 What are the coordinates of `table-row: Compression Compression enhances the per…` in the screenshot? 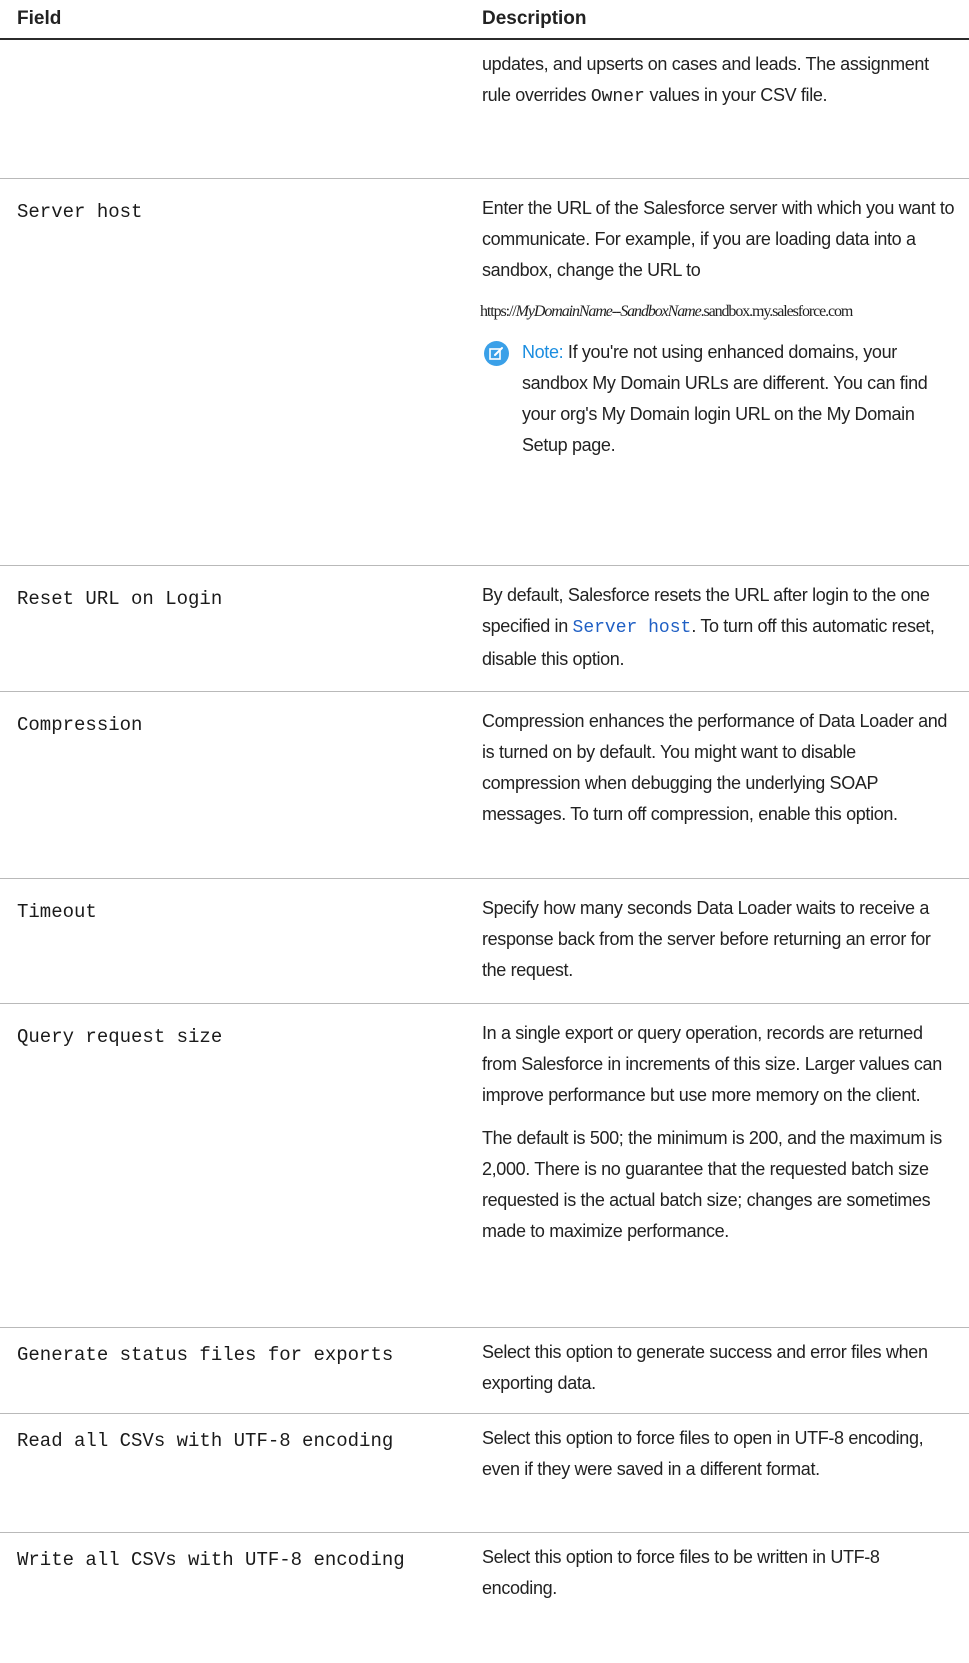 It's located at (484, 785).